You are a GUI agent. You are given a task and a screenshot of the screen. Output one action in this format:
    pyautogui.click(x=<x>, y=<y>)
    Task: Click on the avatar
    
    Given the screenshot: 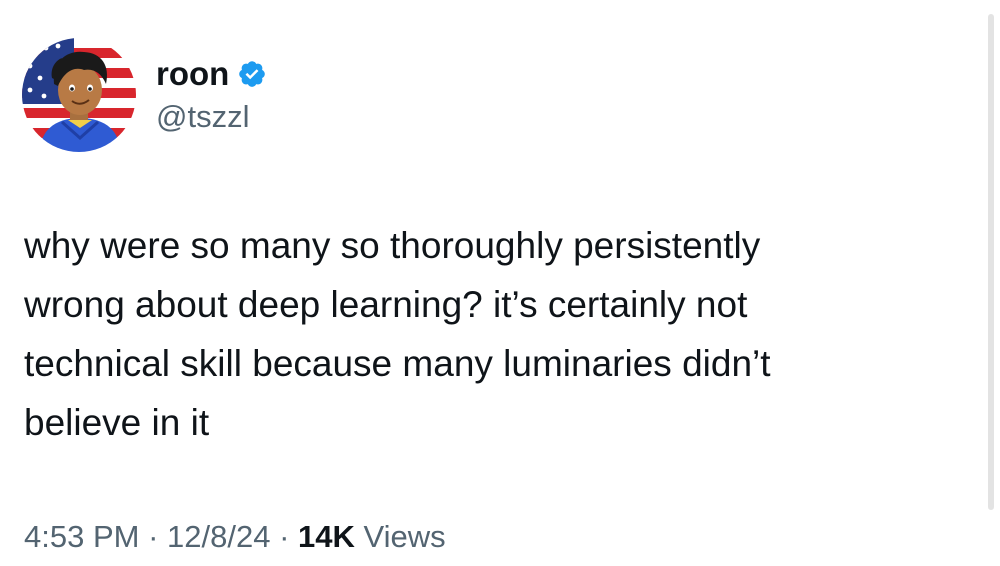 What is the action you would take?
    pyautogui.click(x=79, y=95)
    